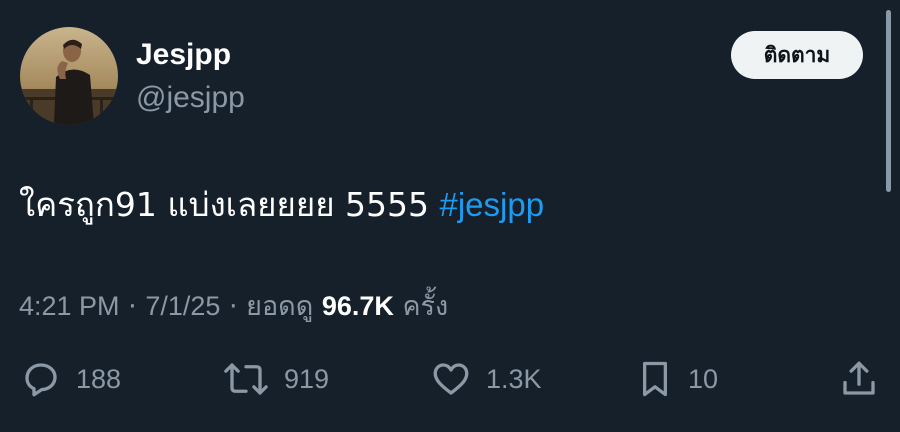 The height and width of the screenshot is (432, 900). What do you see at coordinates (797, 55) in the screenshot?
I see `follow-button: ติดตาม` at bounding box center [797, 55].